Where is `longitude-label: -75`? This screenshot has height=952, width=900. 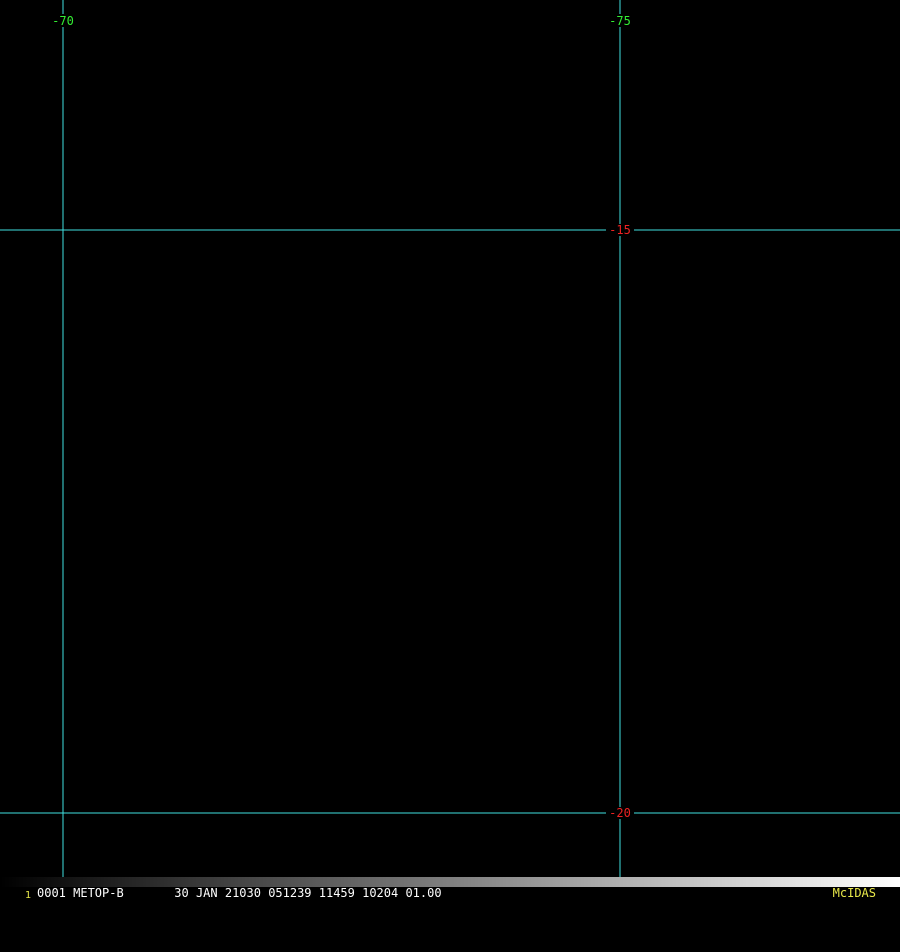
longitude-label: -75 is located at coordinates (620, 21).